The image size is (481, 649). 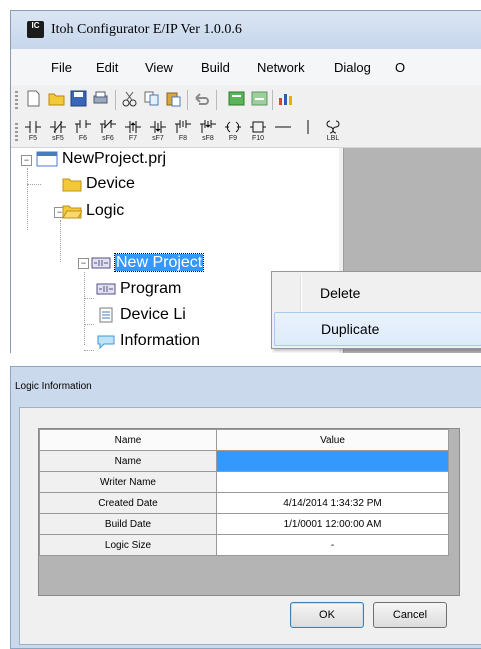 I want to click on parallel-contact-no-button: F6, so click(x=83, y=132).